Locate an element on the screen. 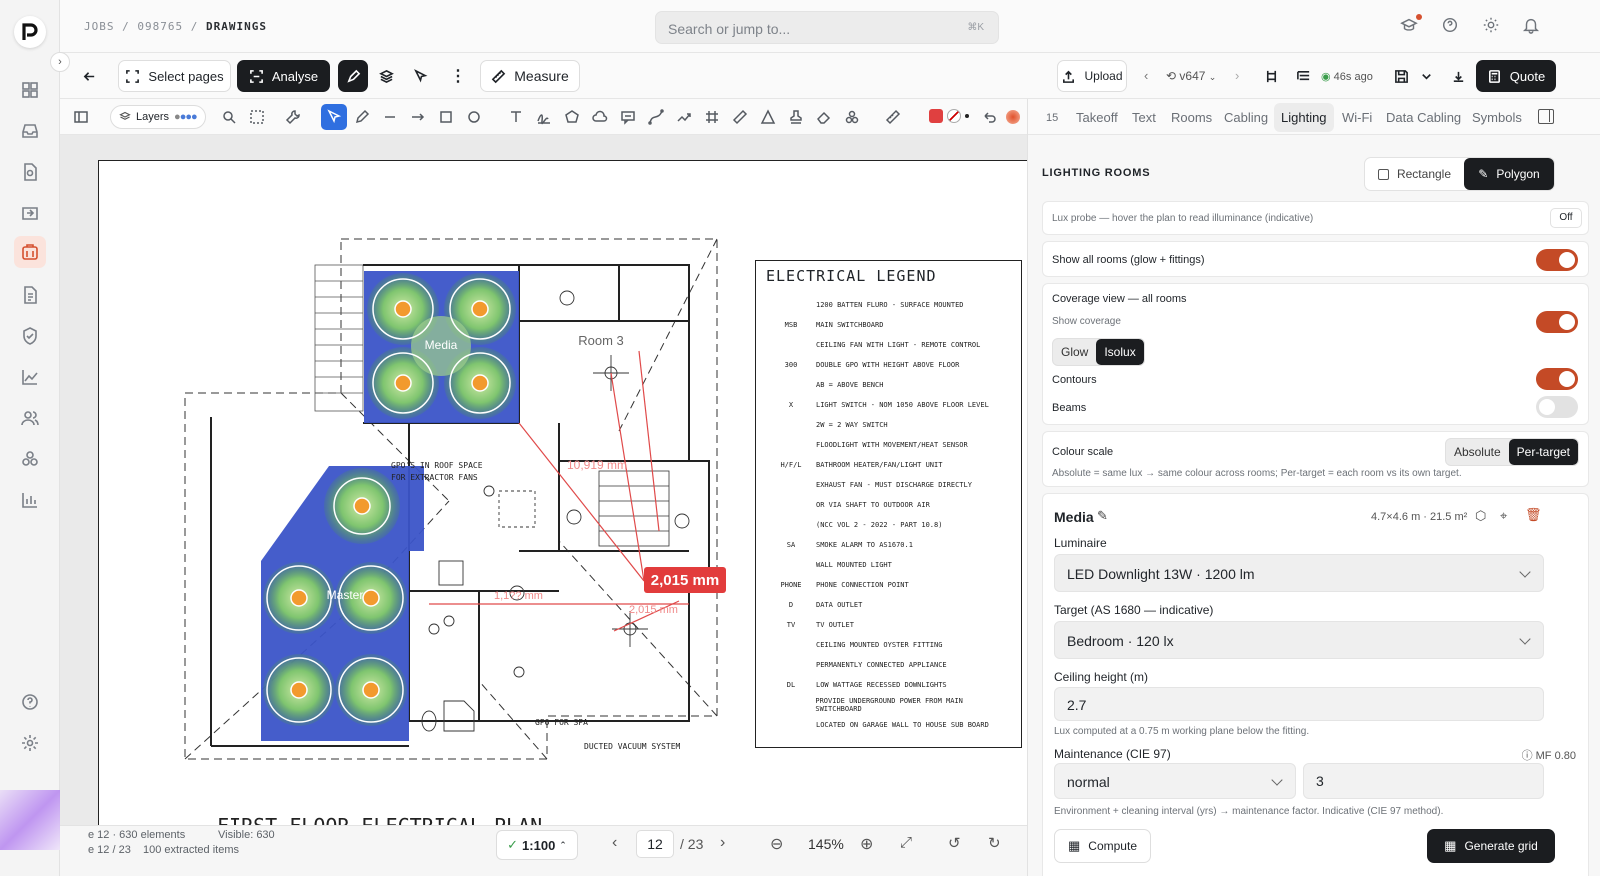  save-menu-chevron-icon is located at coordinates (1426, 76).